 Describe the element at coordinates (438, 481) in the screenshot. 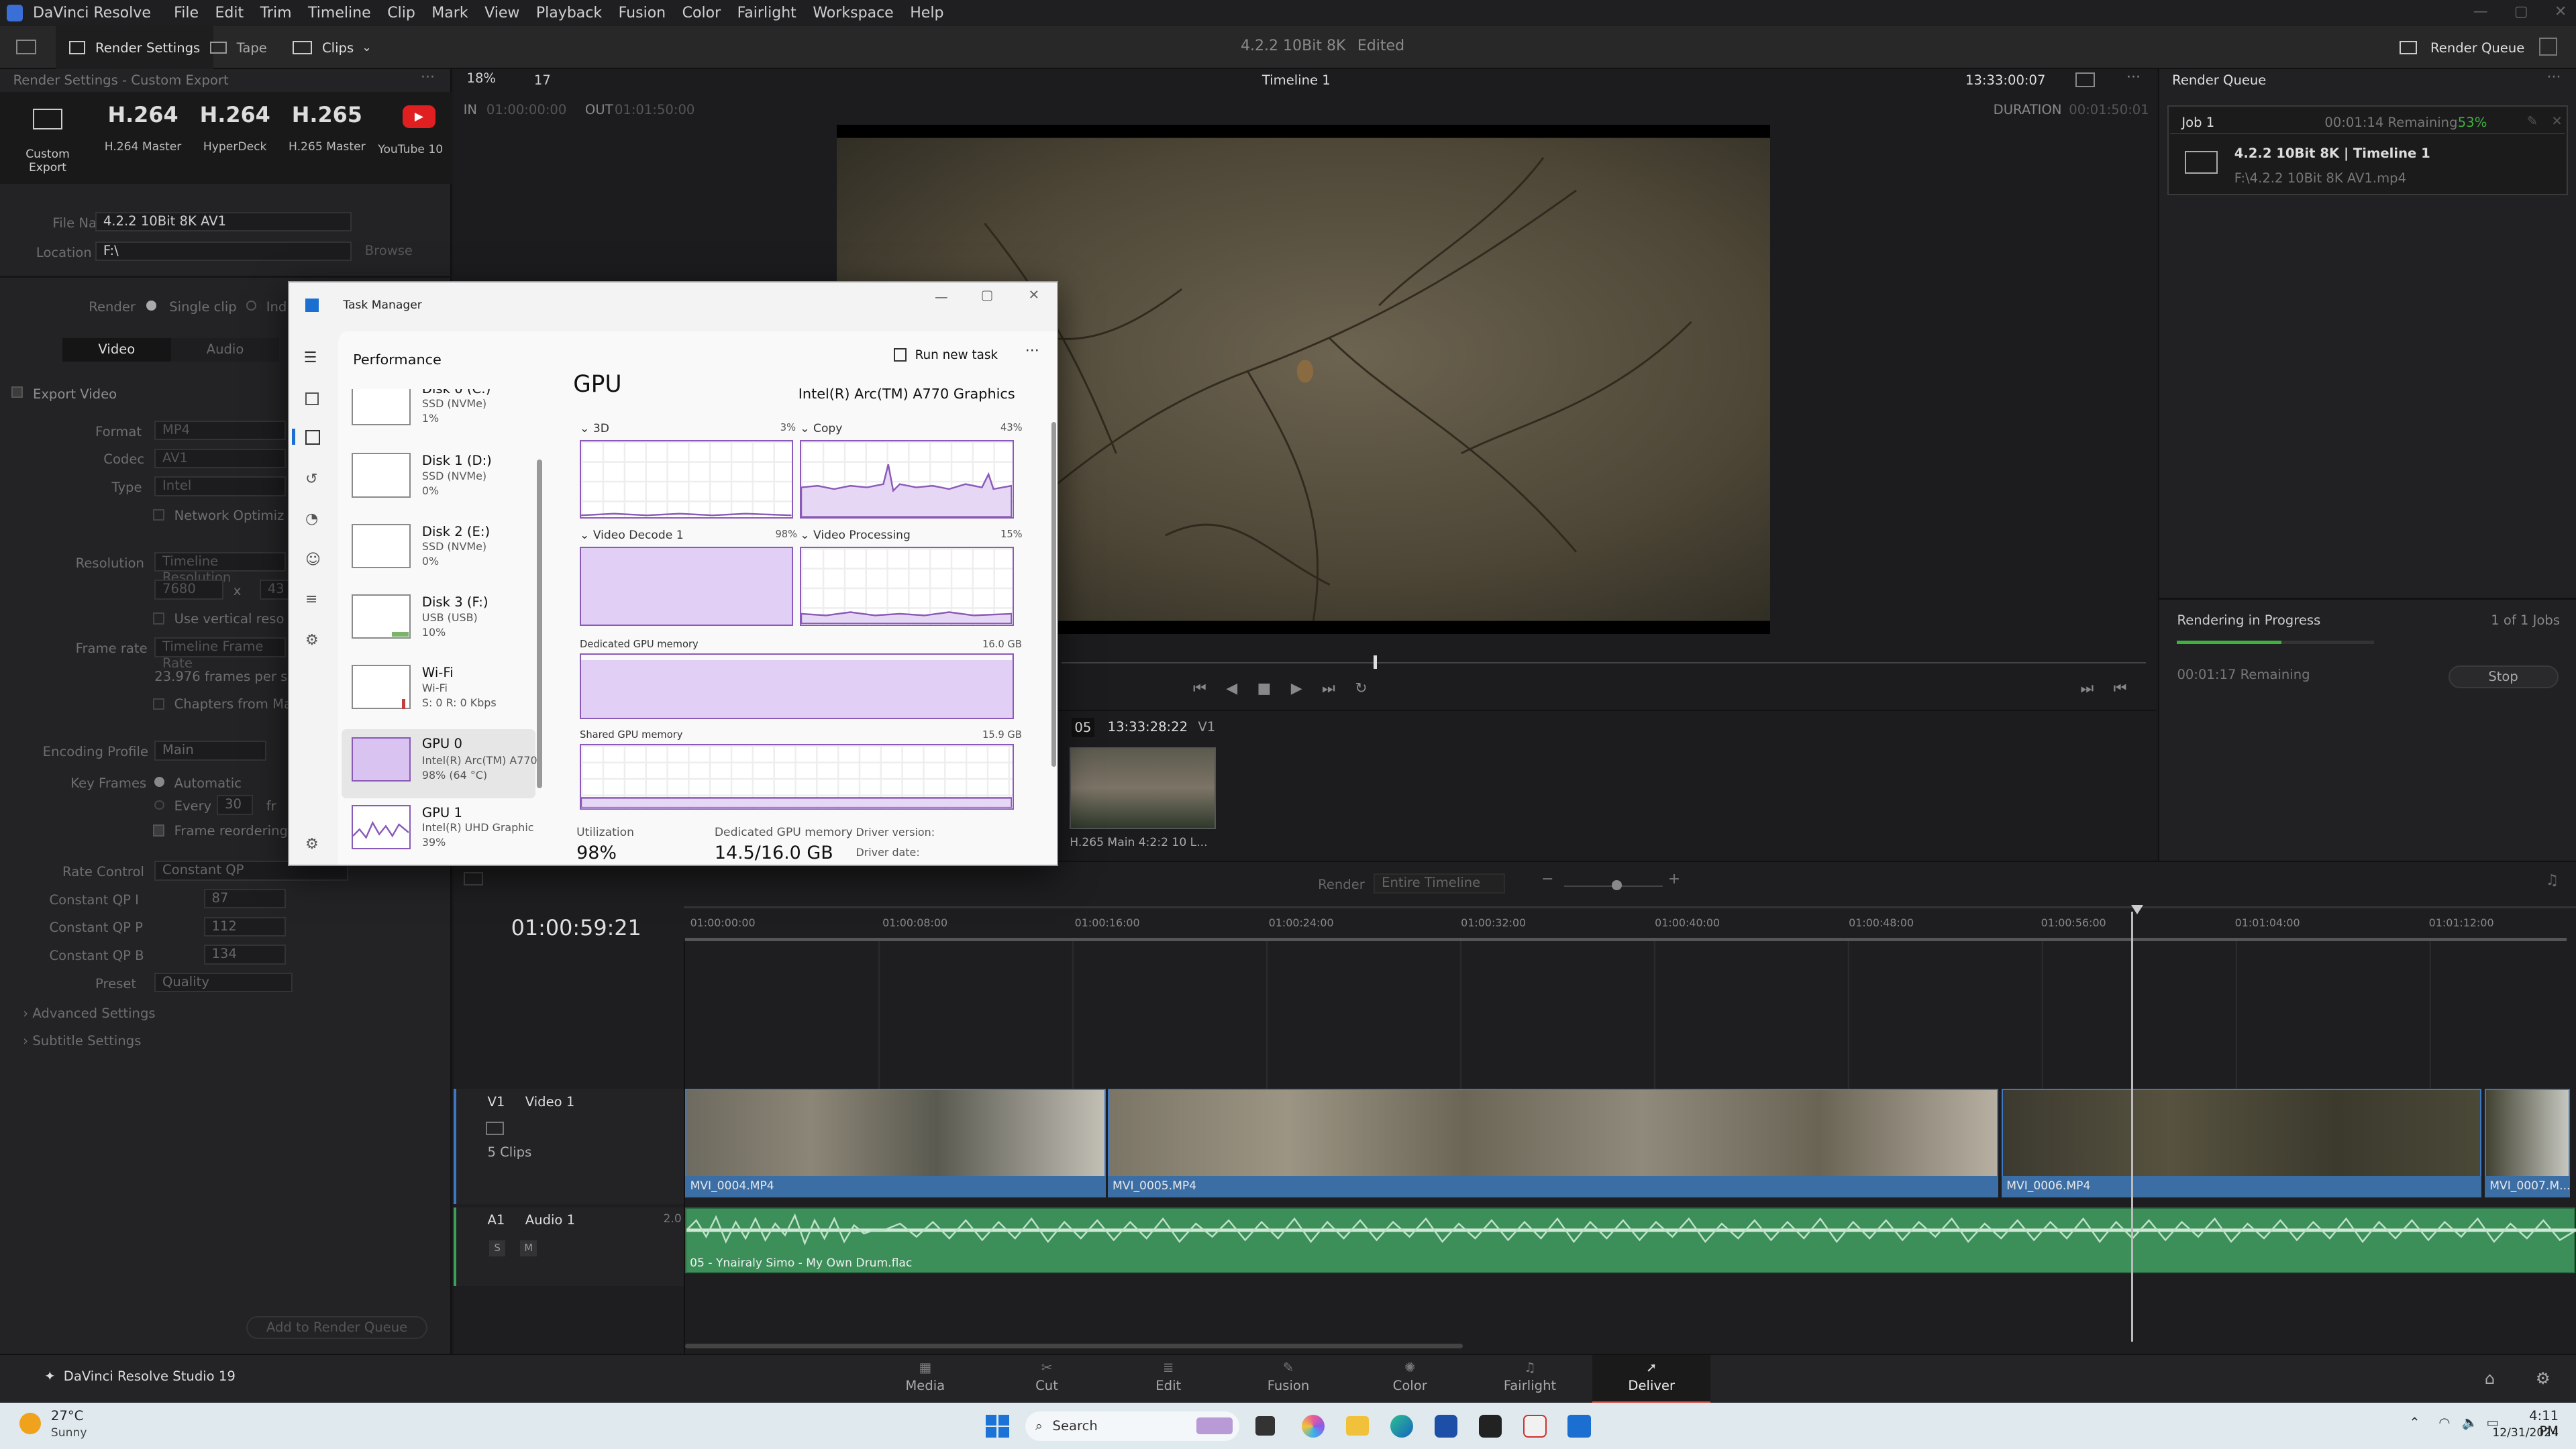

I see `device-item: Disk 1 (D:) SSD (NVMe) 0%` at that location.